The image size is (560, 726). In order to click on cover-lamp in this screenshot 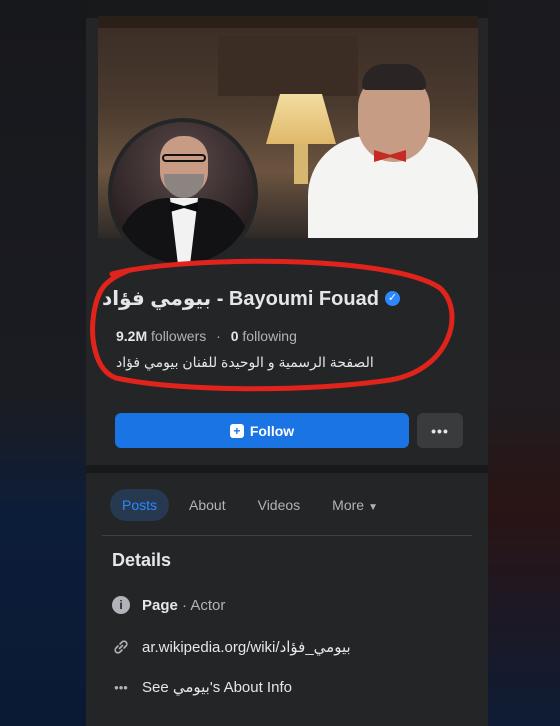, I will do `click(301, 119)`.